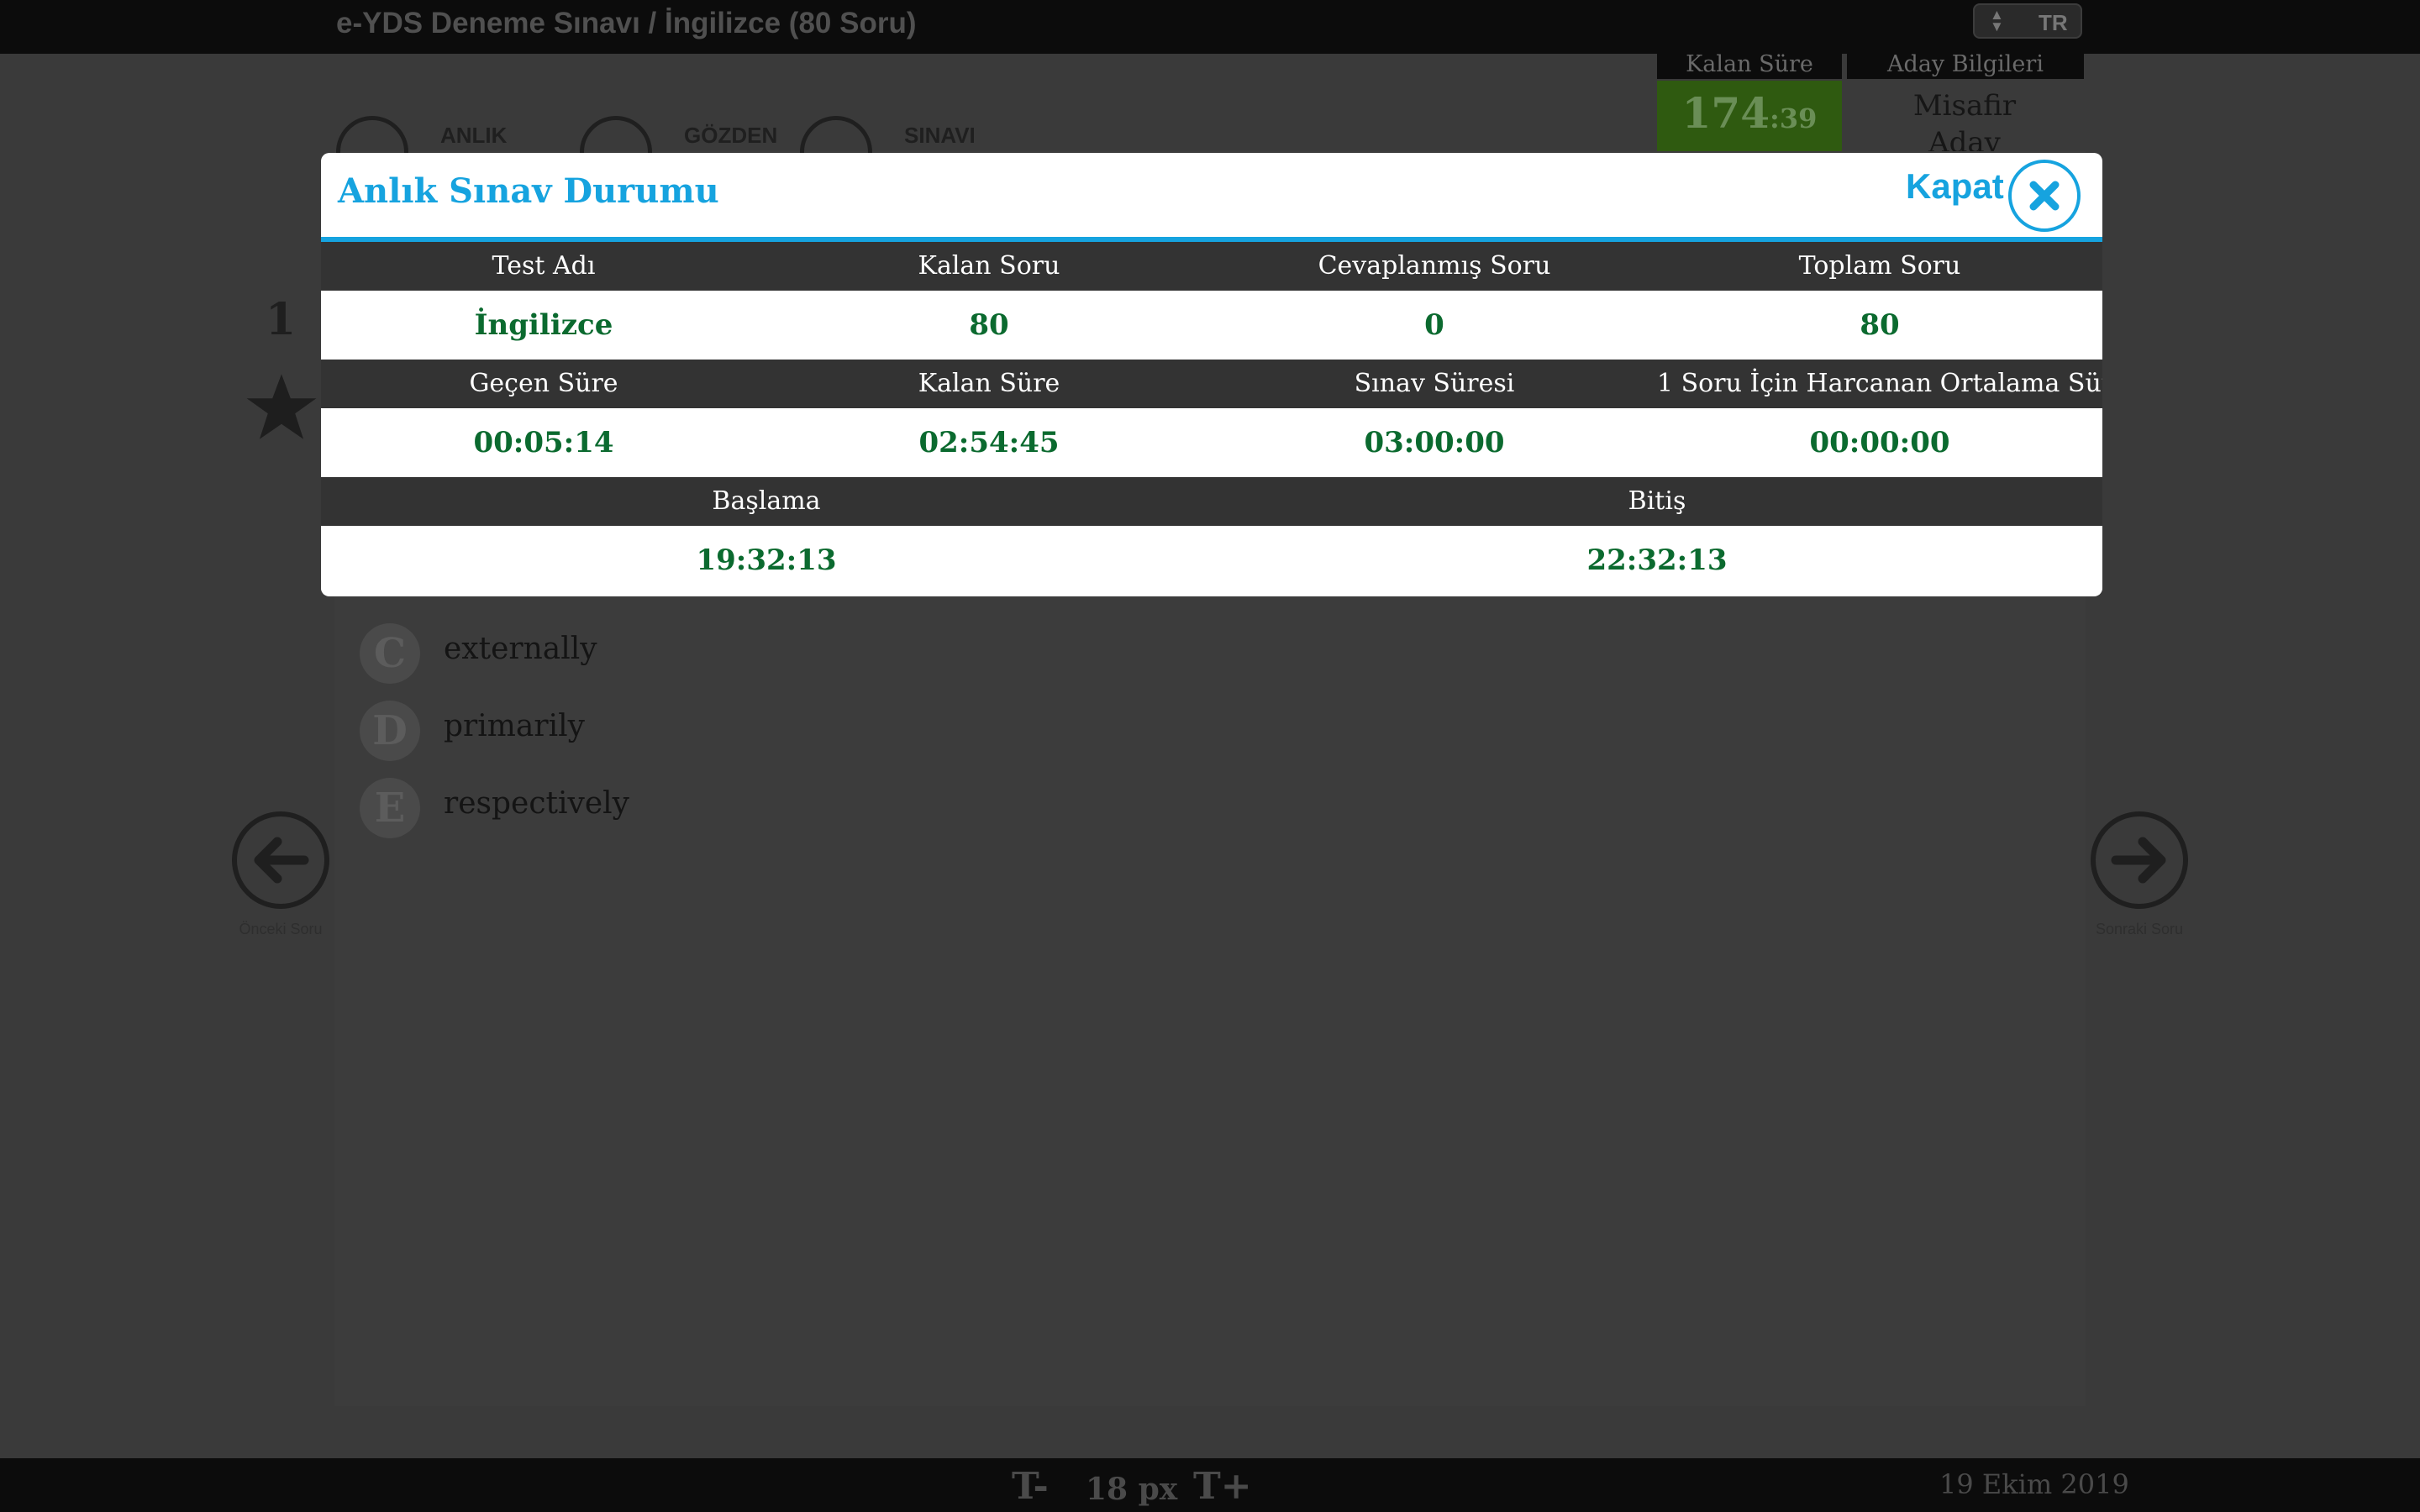 The image size is (2420, 1512). Describe the element at coordinates (1955, 186) in the screenshot. I see `close-label: Kapat` at that location.